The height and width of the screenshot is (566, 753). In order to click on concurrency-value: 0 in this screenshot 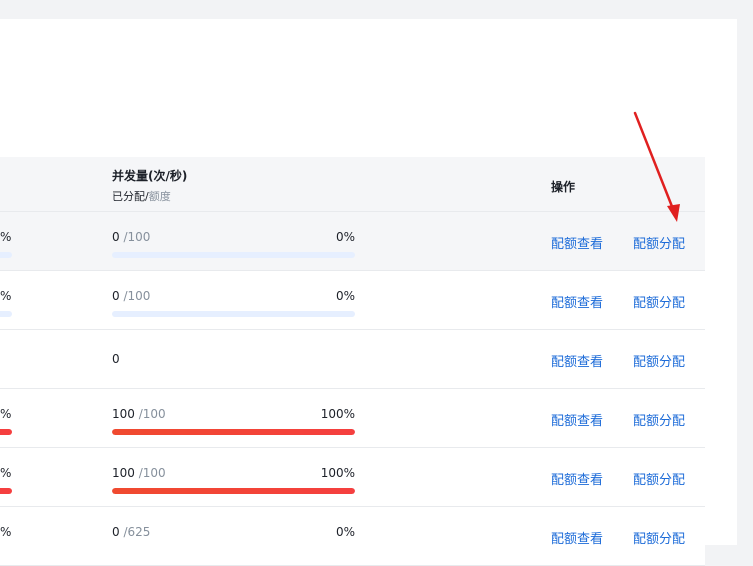, I will do `click(116, 359)`.